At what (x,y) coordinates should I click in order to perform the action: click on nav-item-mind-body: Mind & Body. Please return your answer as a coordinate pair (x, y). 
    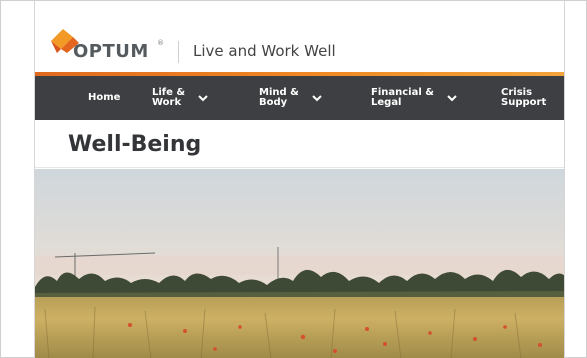
    Looking at the image, I should click on (291, 98).